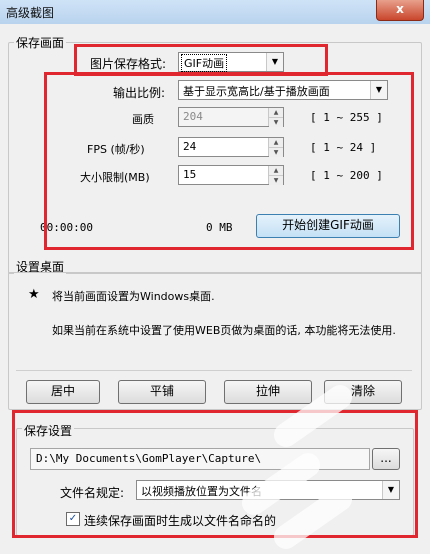 The width and height of the screenshot is (430, 554). What do you see at coordinates (231, 147) in the screenshot?
I see `fps-stepper: 24 ▲ ▼` at bounding box center [231, 147].